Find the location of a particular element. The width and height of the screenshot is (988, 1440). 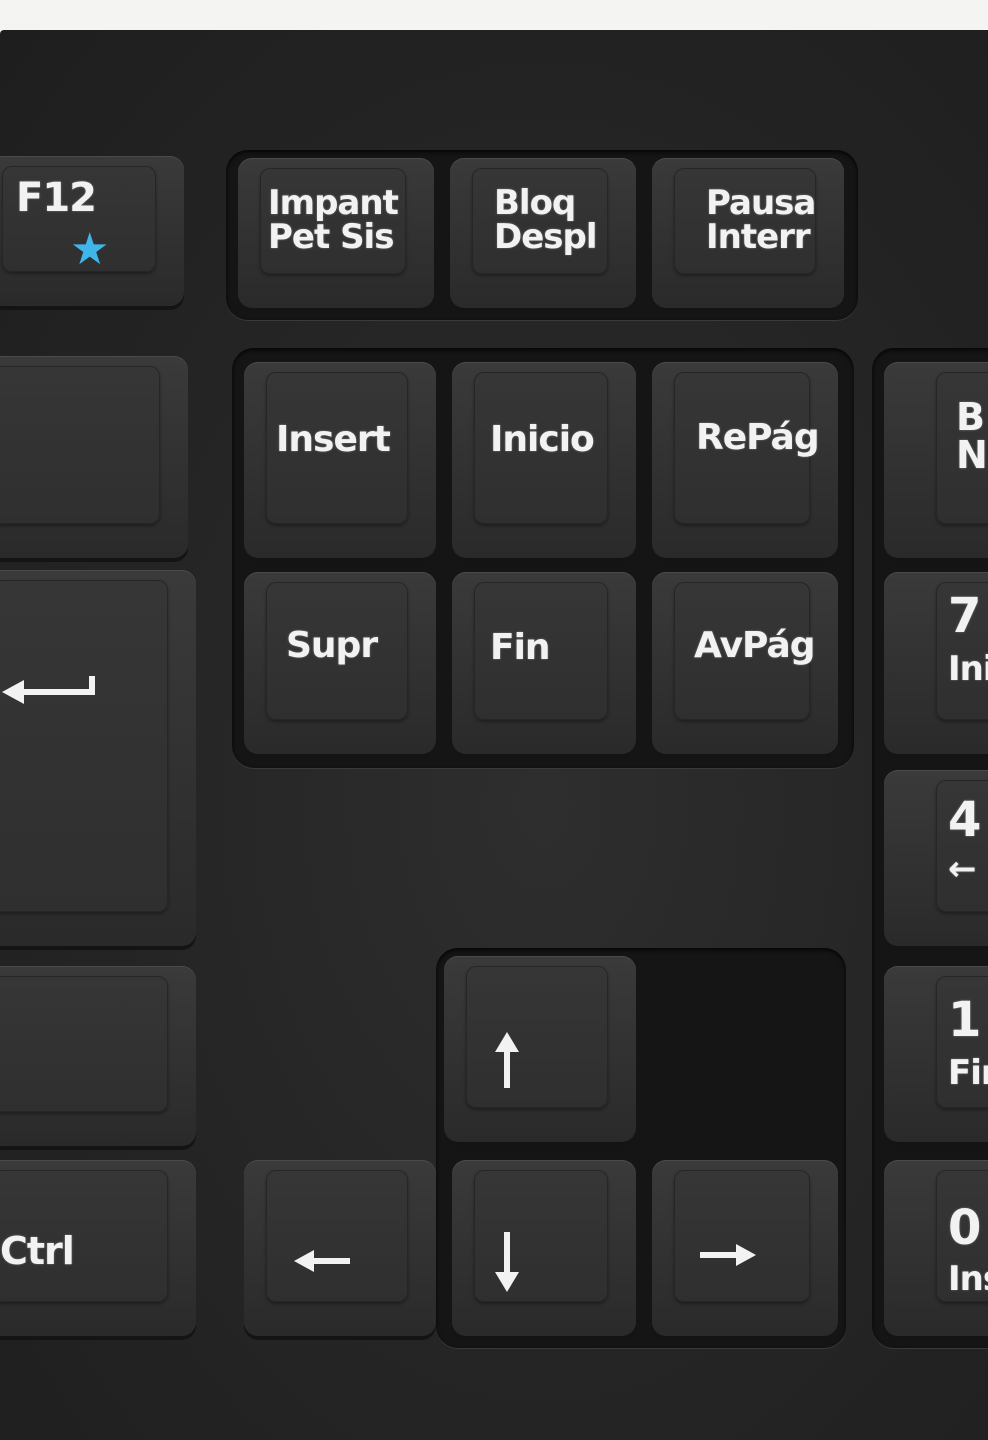

pause-line1: Pausa is located at coordinates (761, 203).